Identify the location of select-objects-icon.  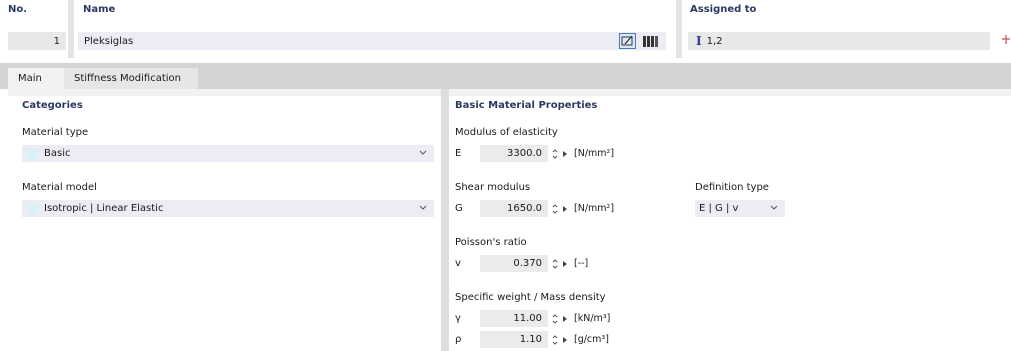
(1005, 41).